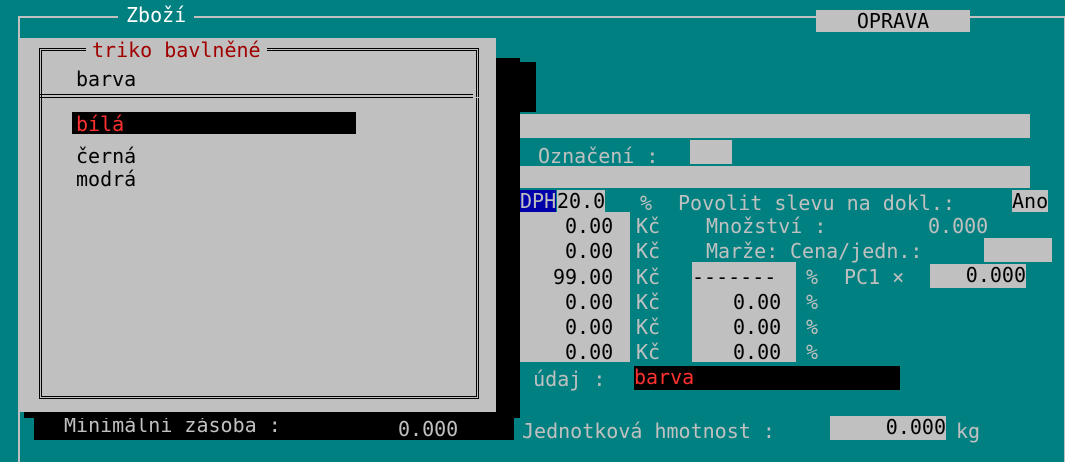 This screenshot has width=1065, height=462. Describe the element at coordinates (968, 431) in the screenshot. I see `hmotnost-unit: kg` at that location.